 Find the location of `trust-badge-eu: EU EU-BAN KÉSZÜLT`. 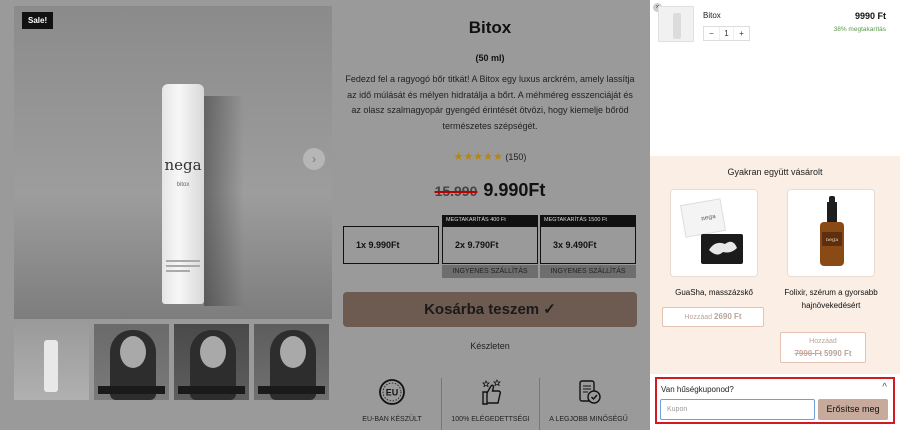

trust-badge-eu: EU EU-BAN KÉSZÜLT is located at coordinates (392, 404).